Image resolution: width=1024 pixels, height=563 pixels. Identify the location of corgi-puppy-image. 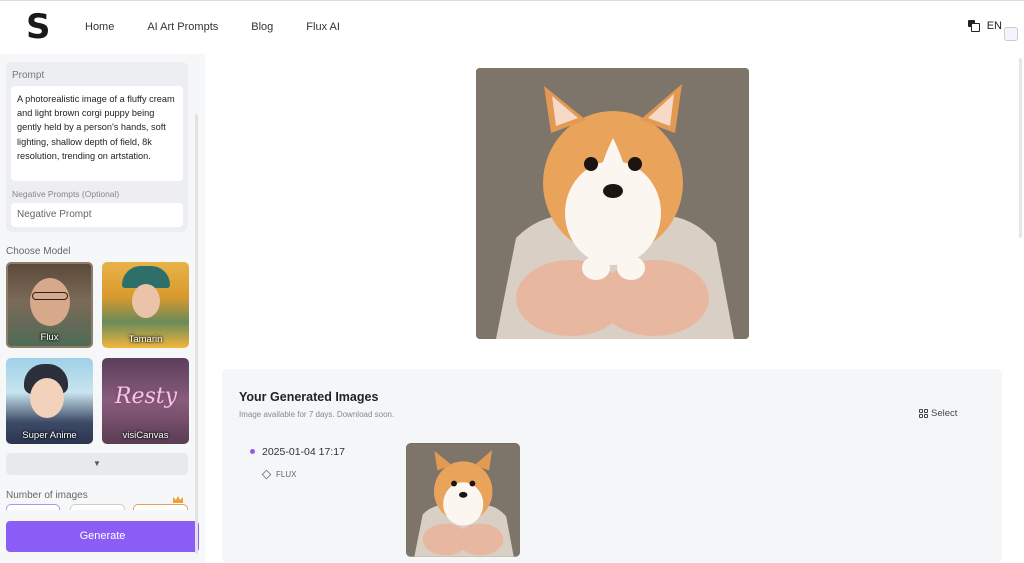
(612, 203).